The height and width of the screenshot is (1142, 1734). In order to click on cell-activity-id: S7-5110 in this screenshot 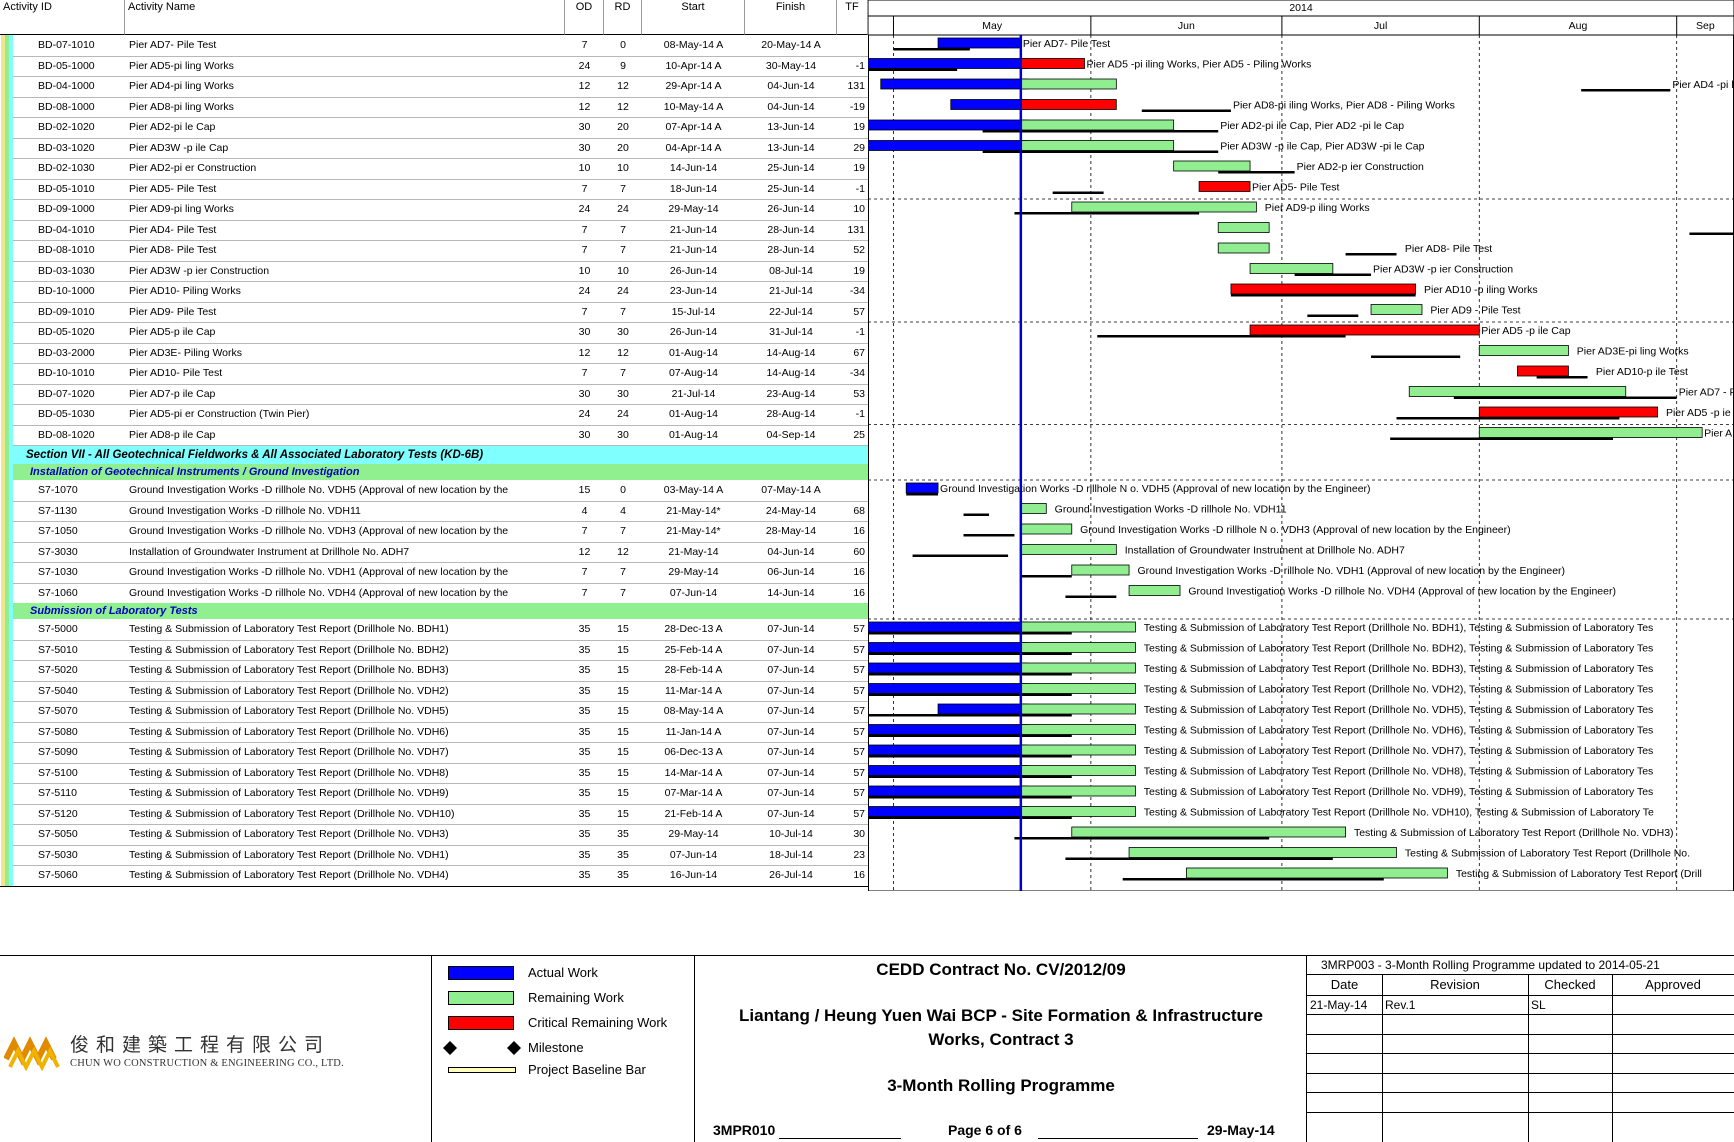, I will do `click(57, 793)`.